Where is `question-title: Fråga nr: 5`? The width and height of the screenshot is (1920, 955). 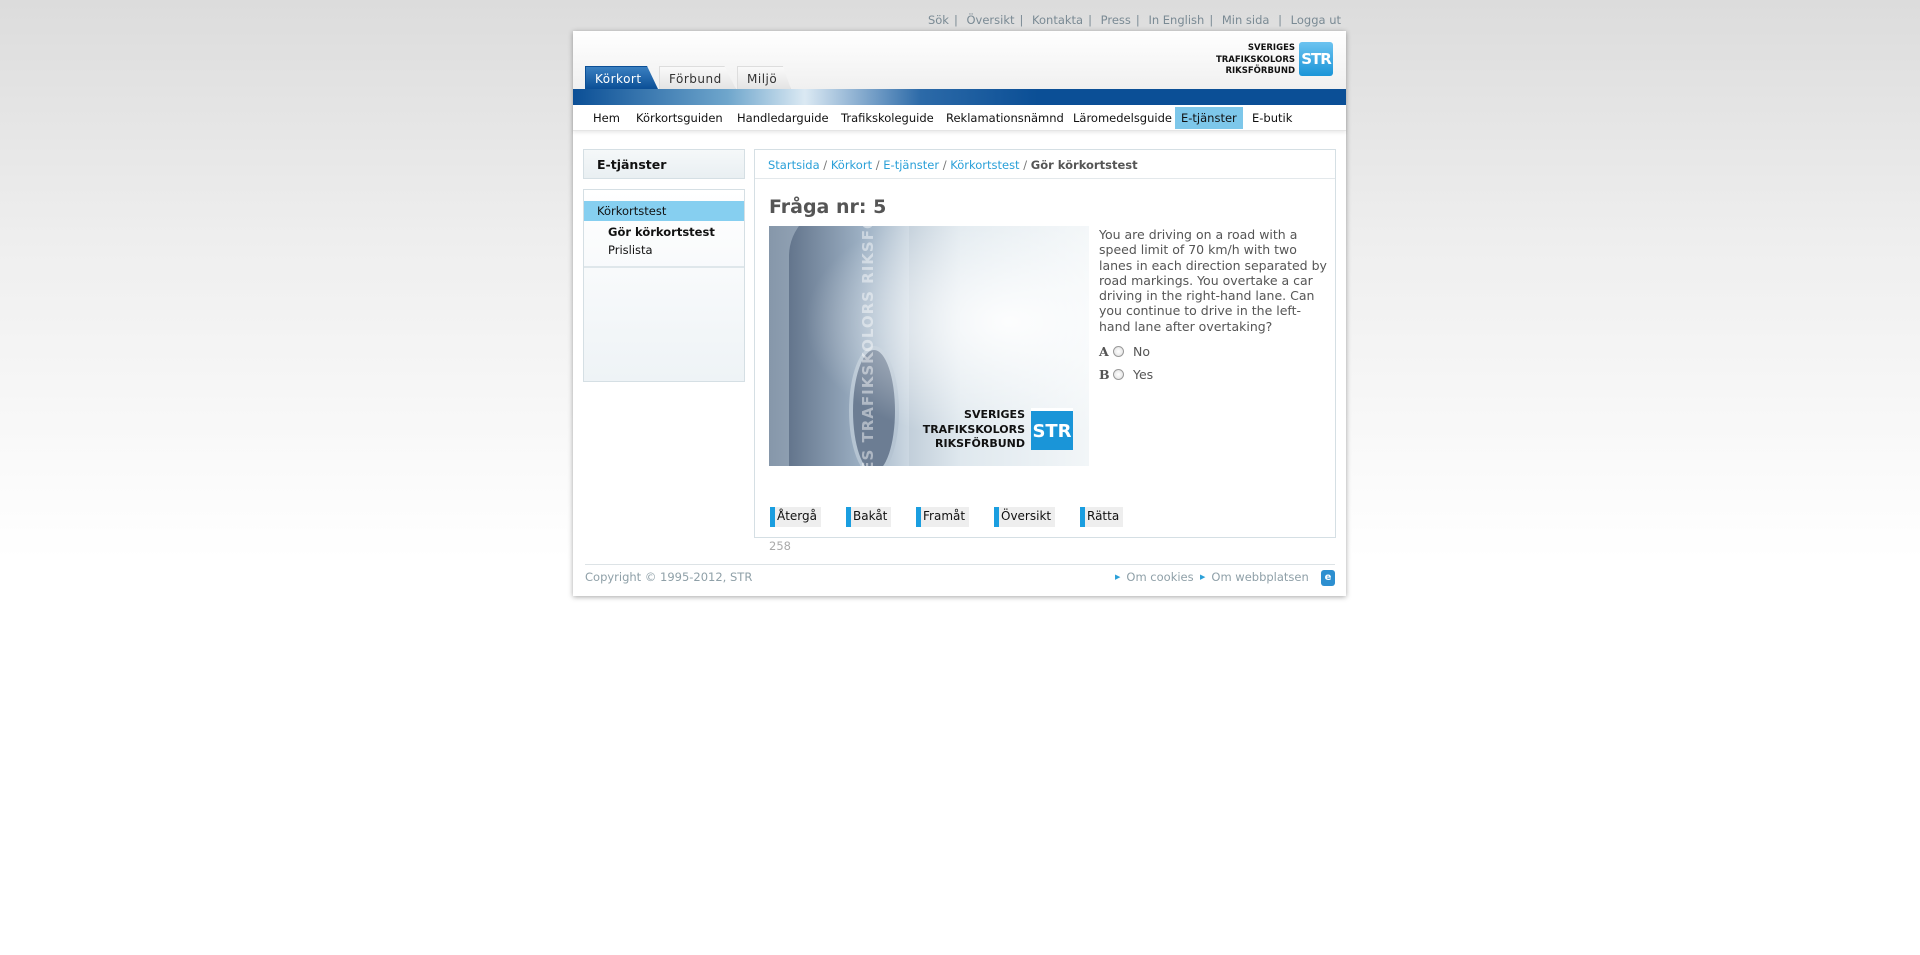 question-title: Fråga nr: 5 is located at coordinates (828, 207).